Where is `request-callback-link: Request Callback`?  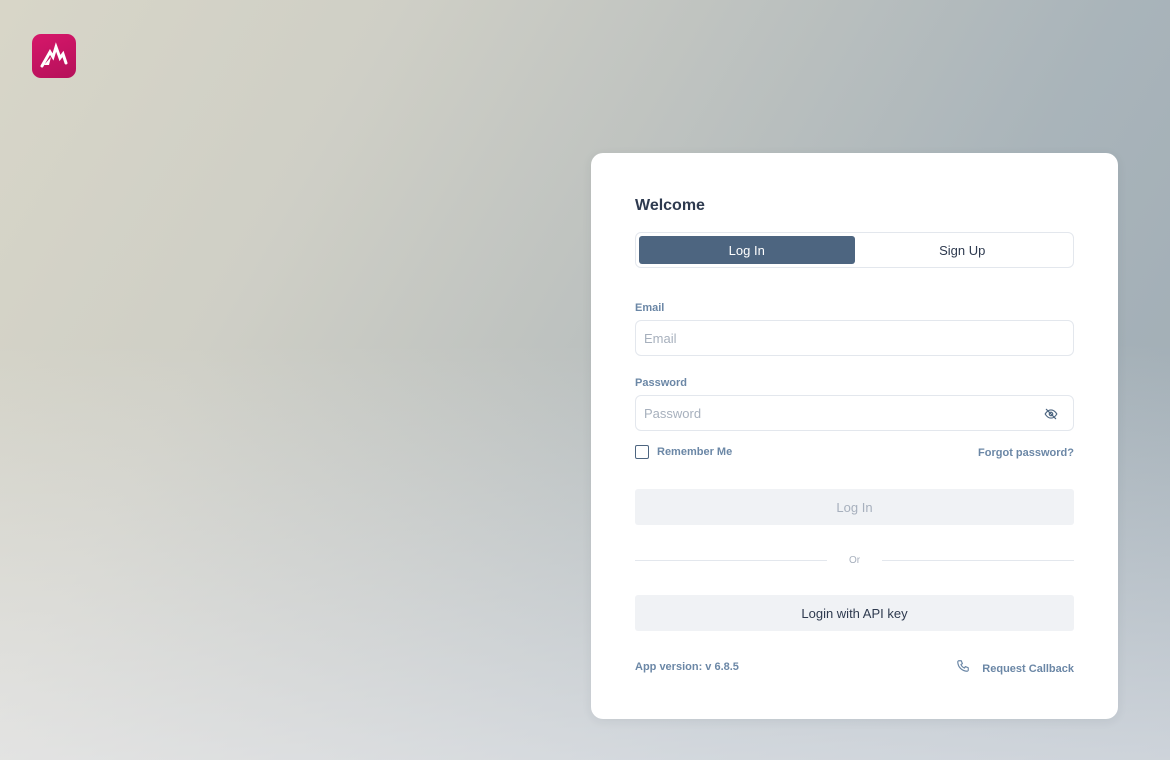 request-callback-link: Request Callback is located at coordinates (1015, 668).